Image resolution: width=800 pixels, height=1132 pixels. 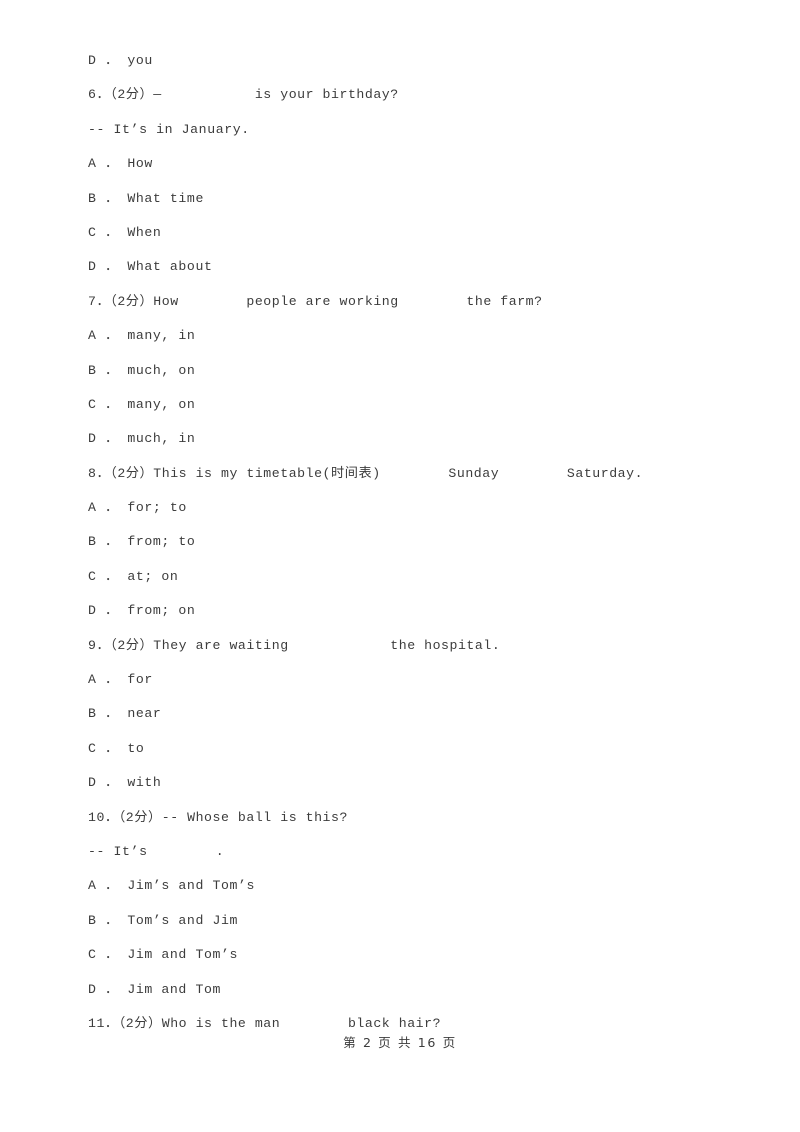 I want to click on option-line: D ． you, so click(x=120, y=60).